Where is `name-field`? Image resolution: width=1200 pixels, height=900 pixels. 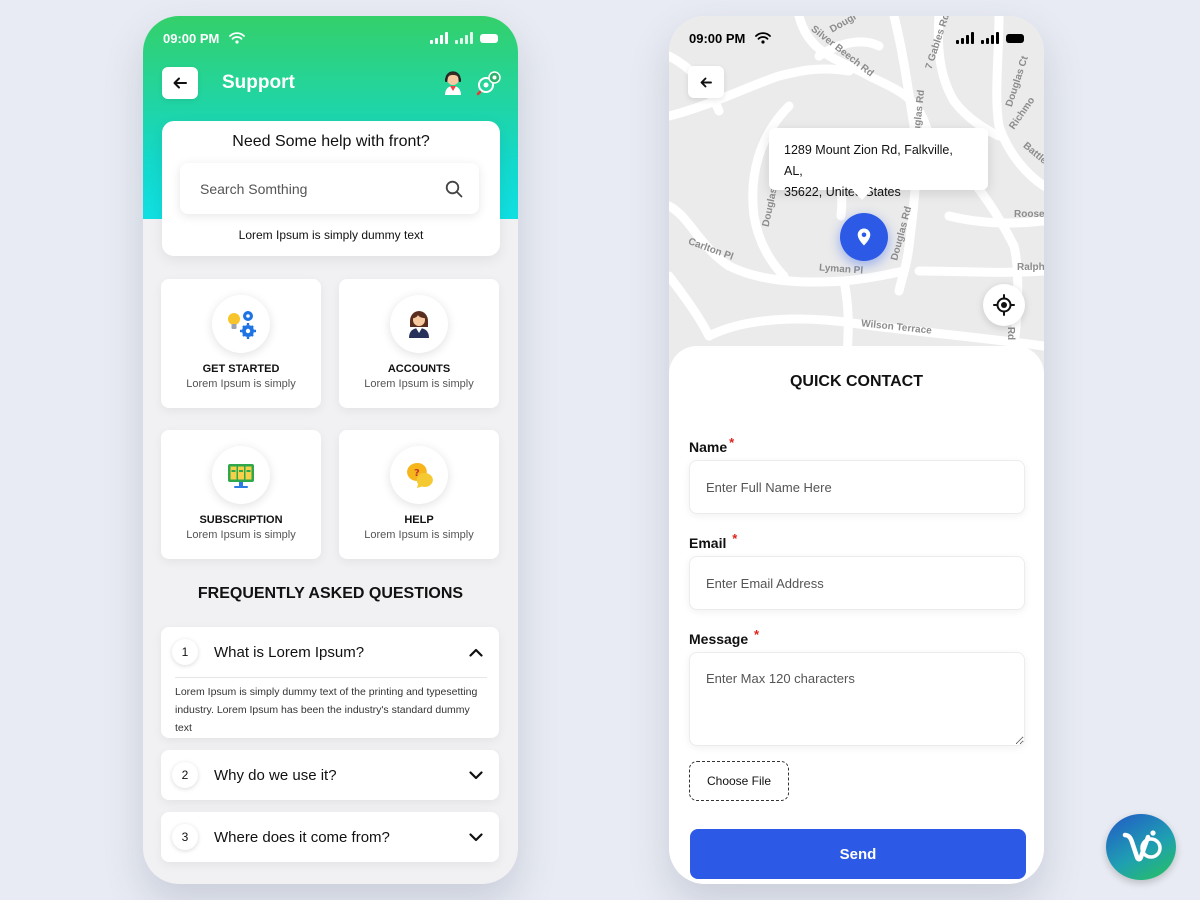
name-field is located at coordinates (857, 487).